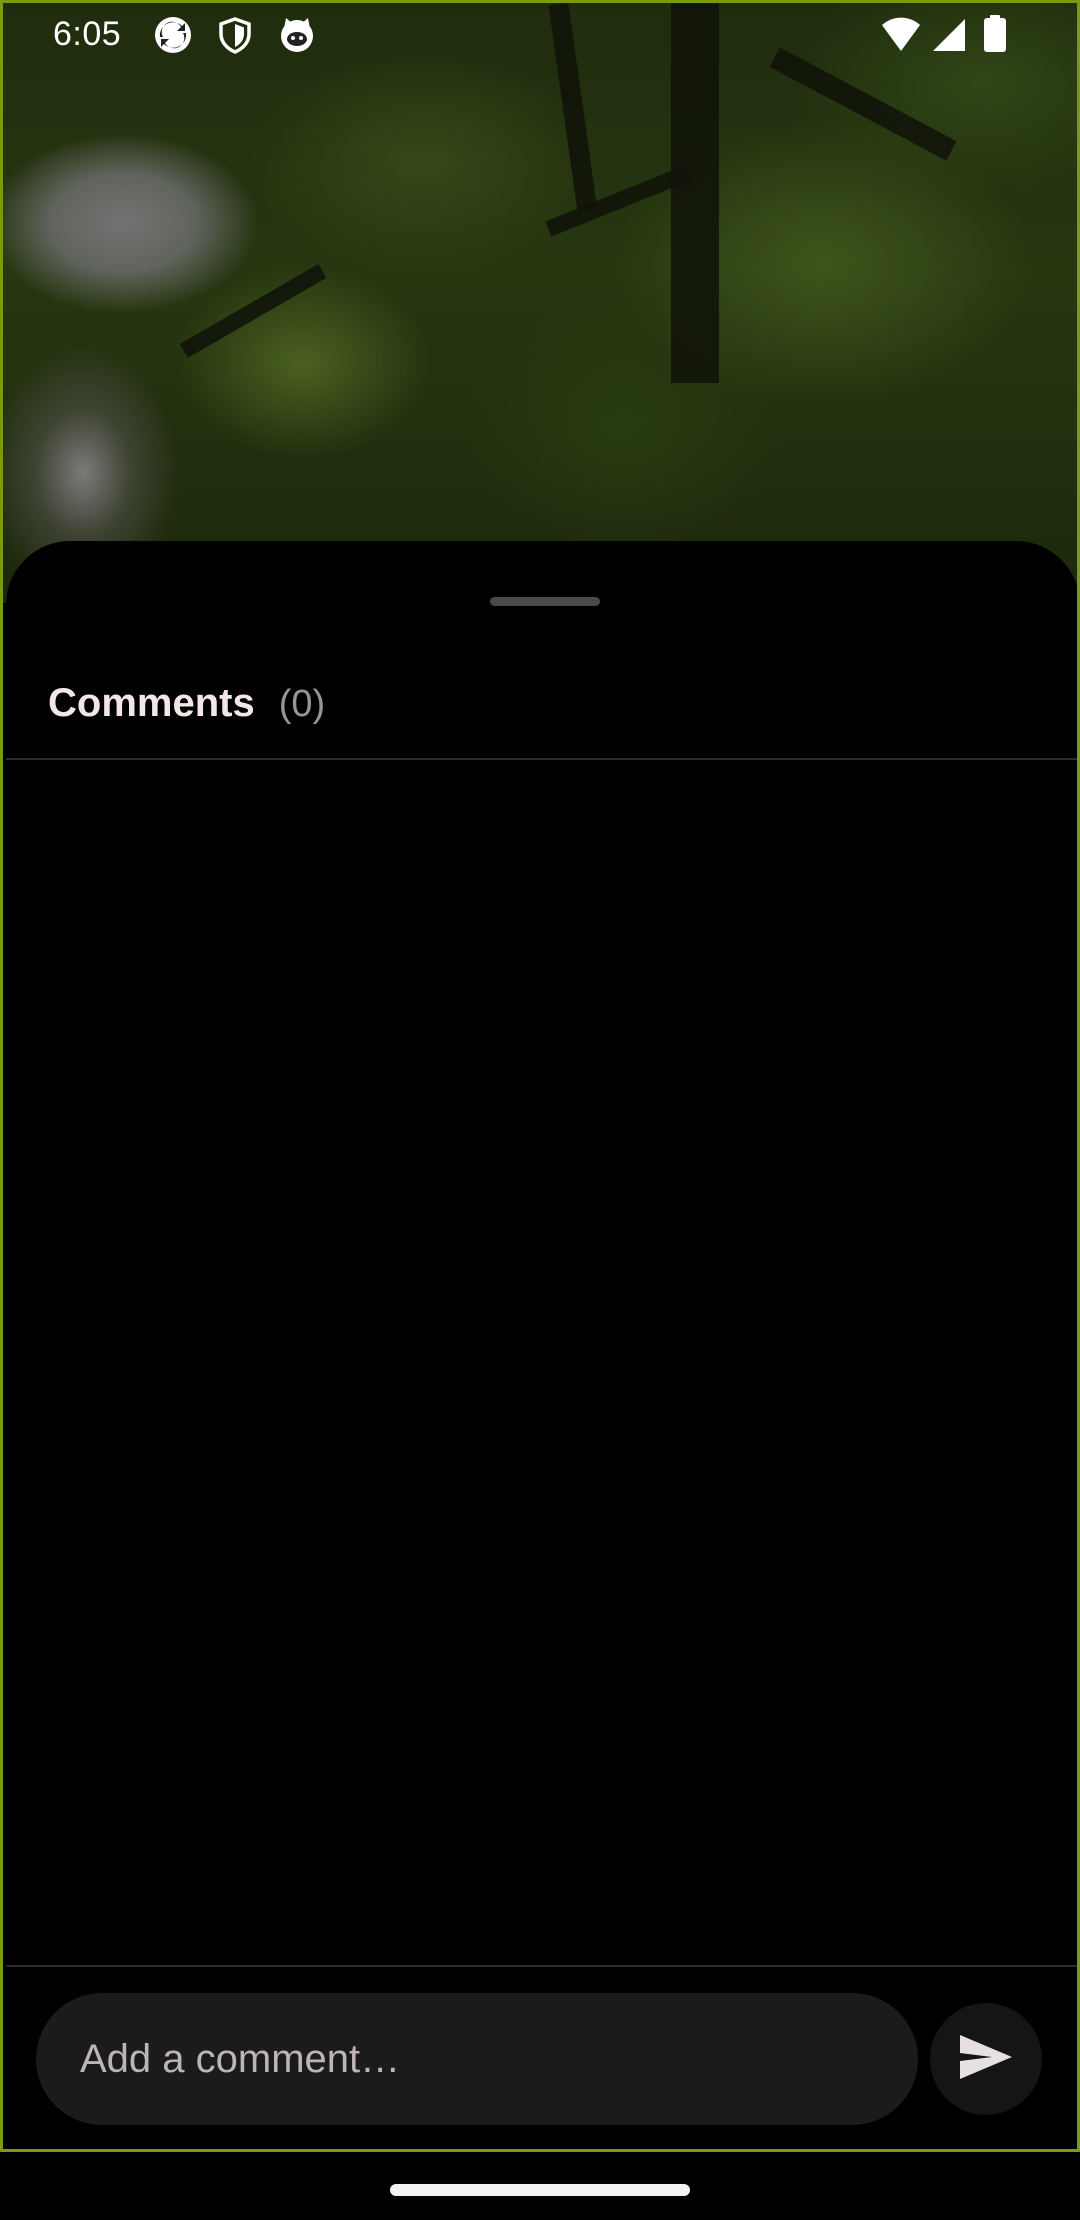 The width and height of the screenshot is (1080, 2220). Describe the element at coordinates (1003, 35) in the screenshot. I see `battery-icon` at that location.